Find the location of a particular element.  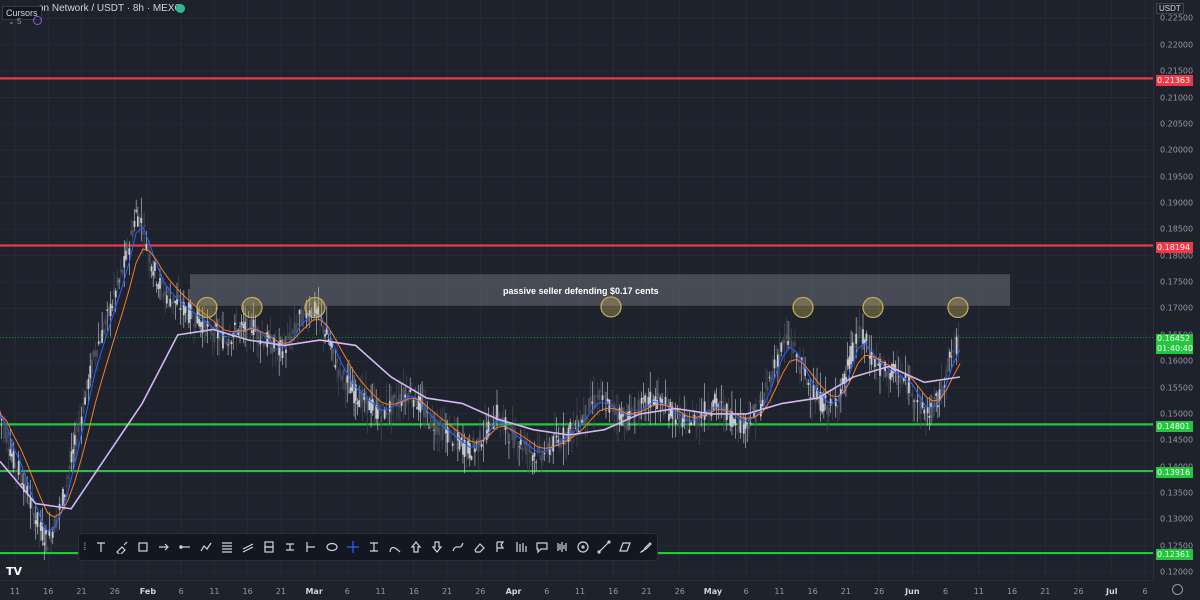

crosshair-icon is located at coordinates (352, 547).